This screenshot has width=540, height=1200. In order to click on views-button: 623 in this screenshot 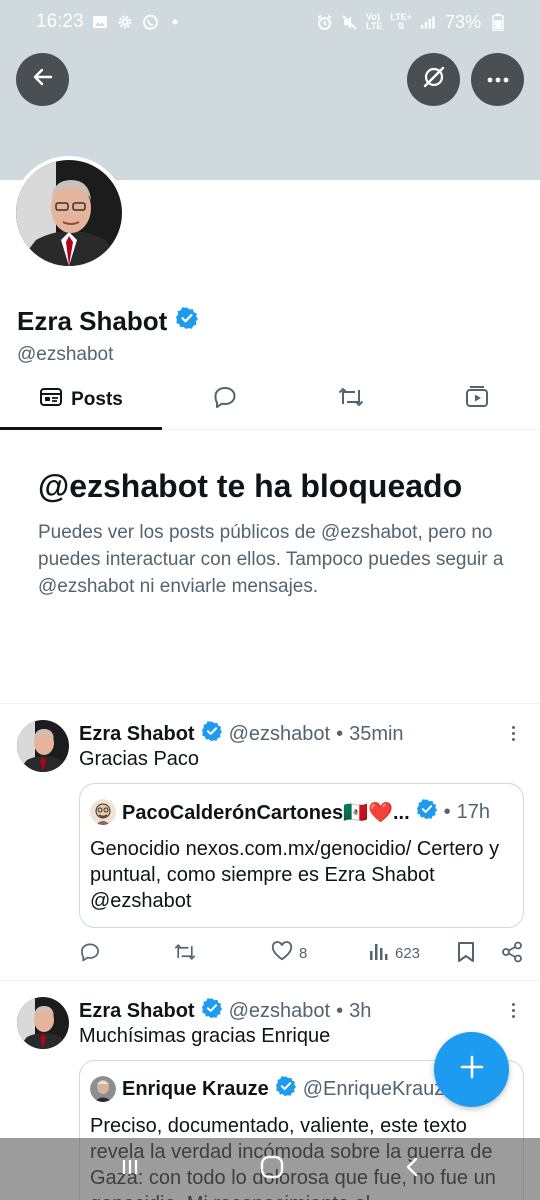, I will do `click(394, 953)`.